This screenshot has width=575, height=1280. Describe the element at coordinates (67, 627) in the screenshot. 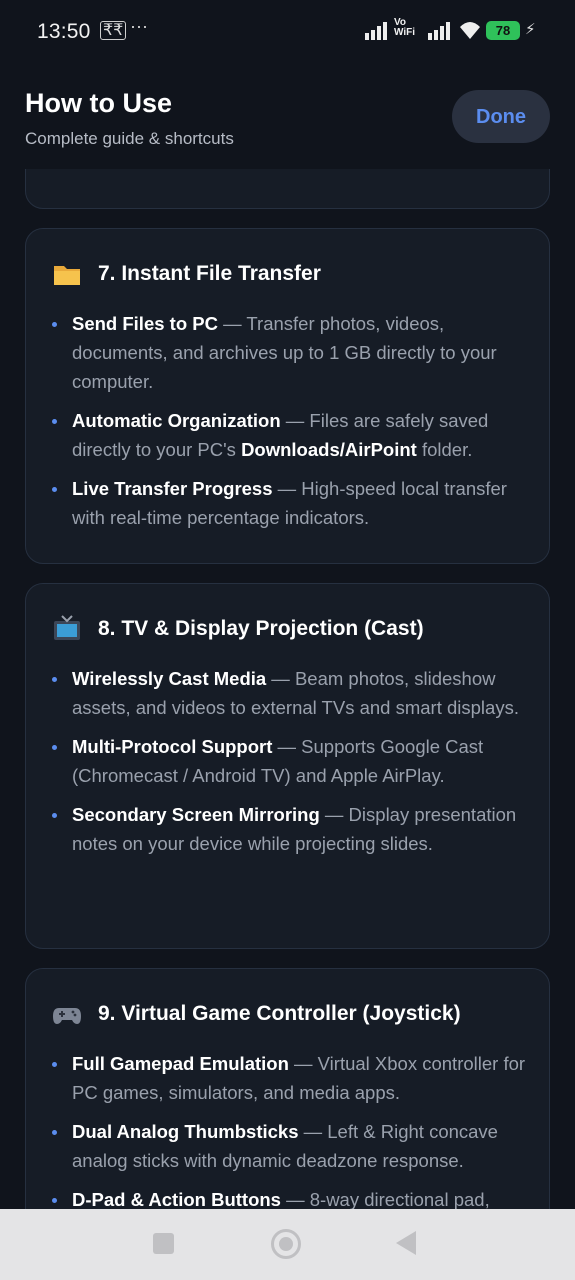

I see `tv-icon` at that location.